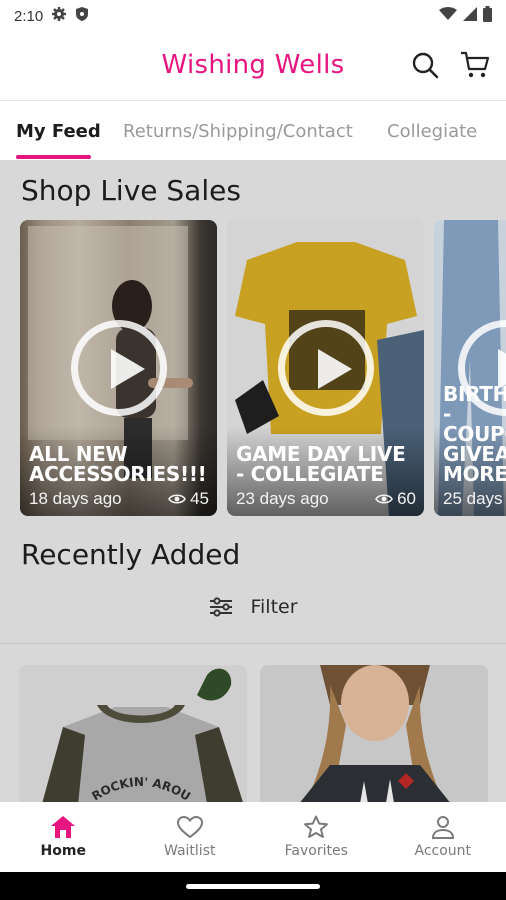  I want to click on live-sale-age: 25 days, so click(473, 498).